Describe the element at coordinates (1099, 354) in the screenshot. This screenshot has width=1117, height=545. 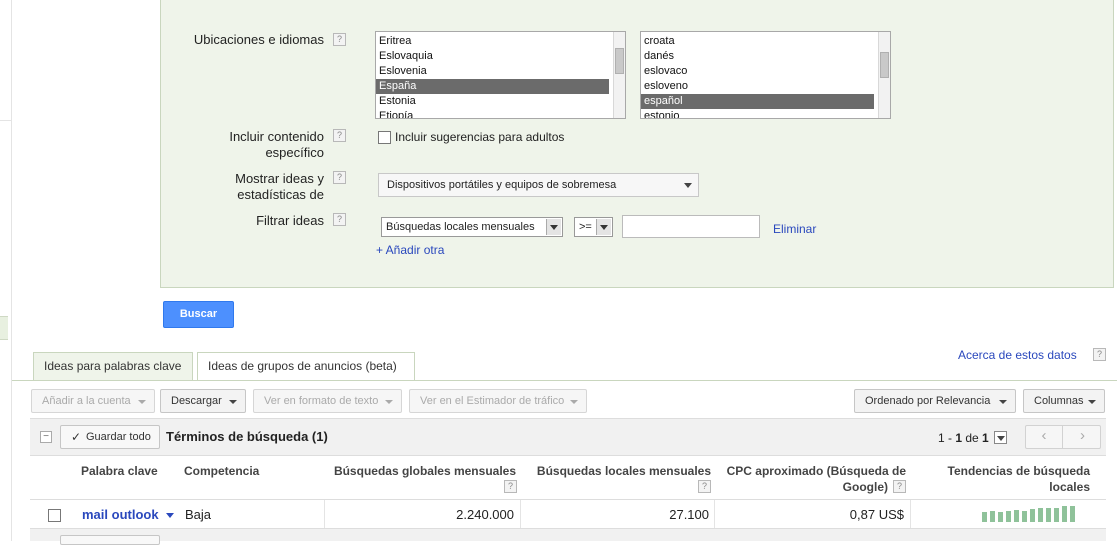
I see `about-data-help-icon: ?` at that location.